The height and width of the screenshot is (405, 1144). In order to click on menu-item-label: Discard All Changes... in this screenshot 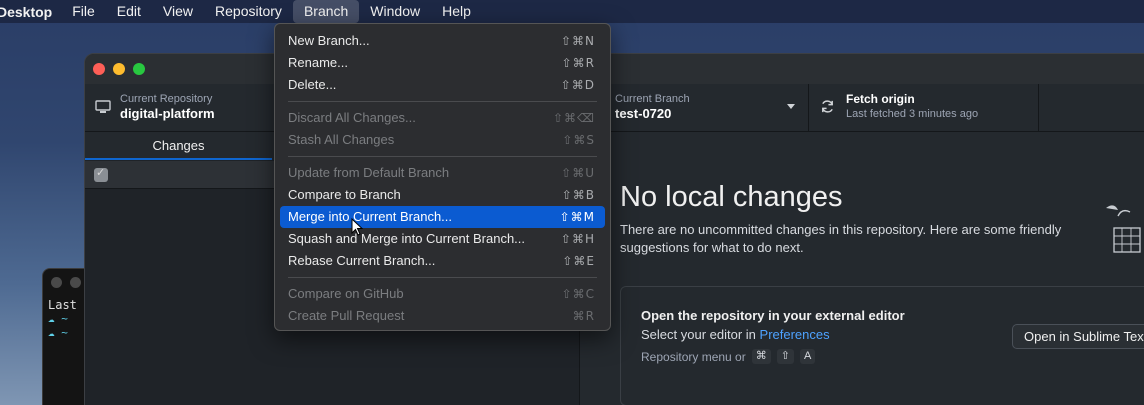, I will do `click(352, 117)`.